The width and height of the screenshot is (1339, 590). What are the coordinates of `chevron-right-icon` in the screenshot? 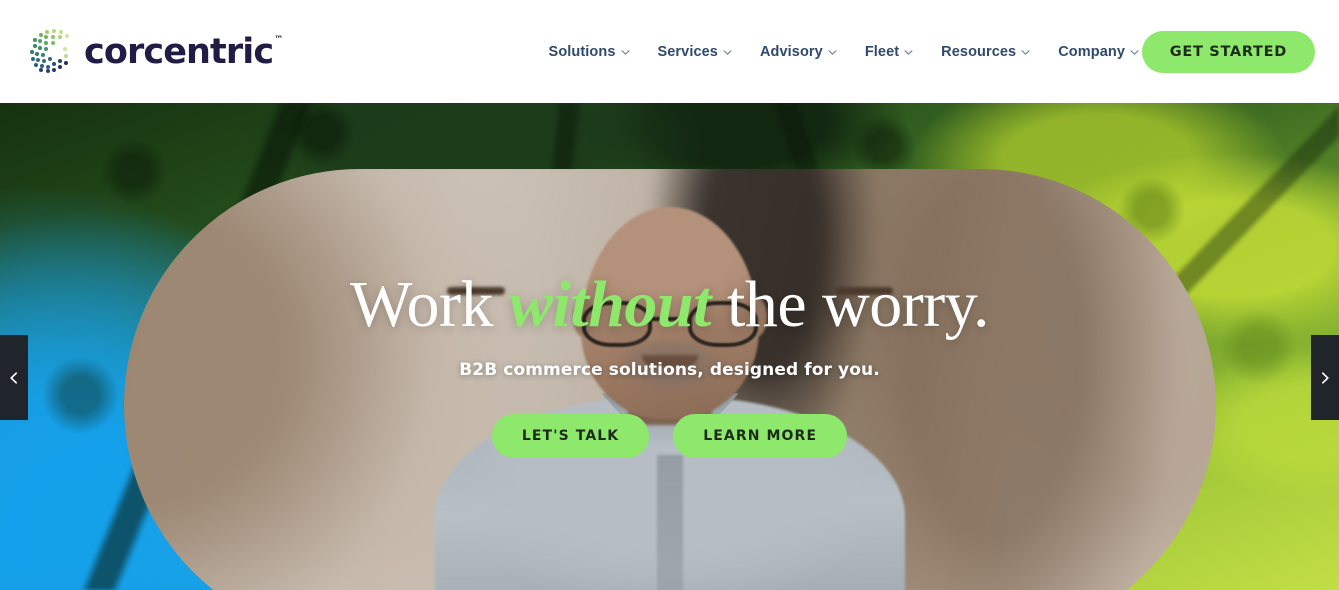 It's located at (1325, 378).